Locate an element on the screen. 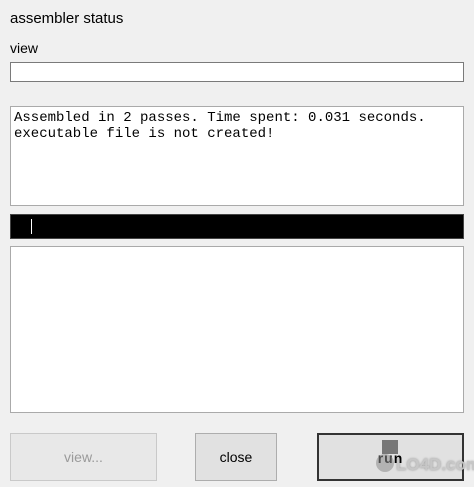 Image resolution: width=474 pixels, height=487 pixels. run-button: run is located at coordinates (390, 457).